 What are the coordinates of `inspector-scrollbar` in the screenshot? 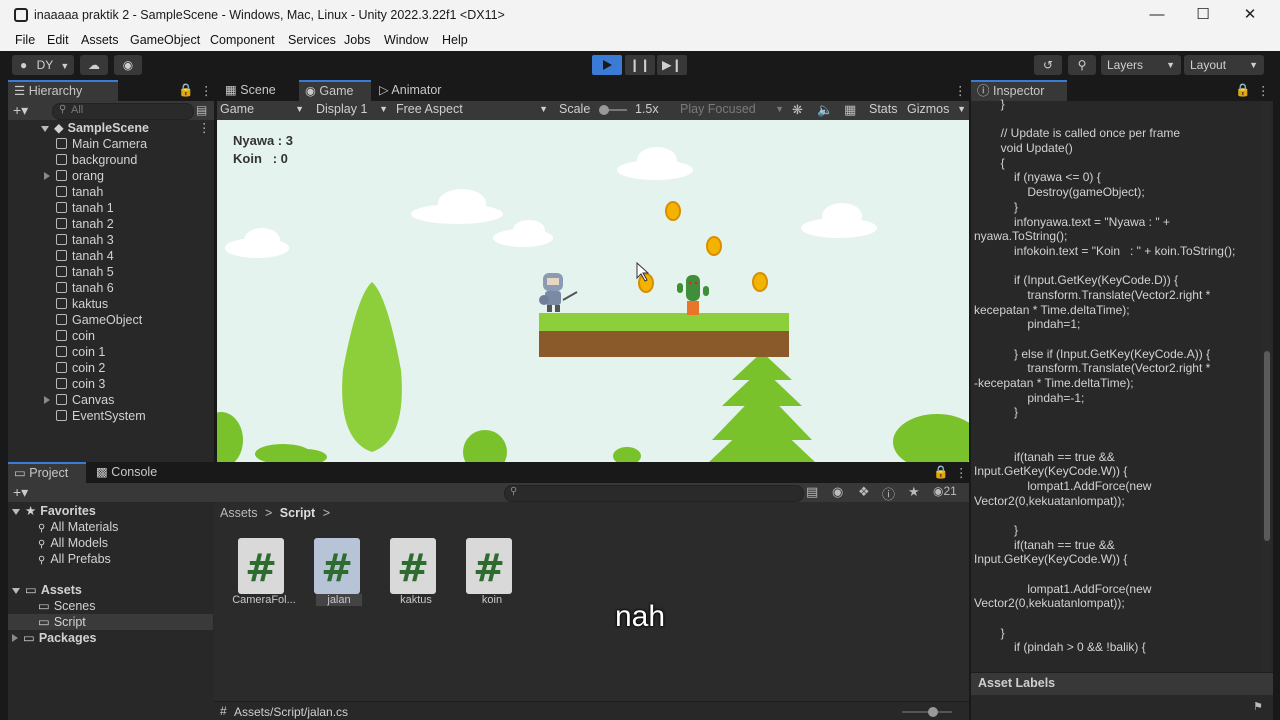 It's located at (1266, 387).